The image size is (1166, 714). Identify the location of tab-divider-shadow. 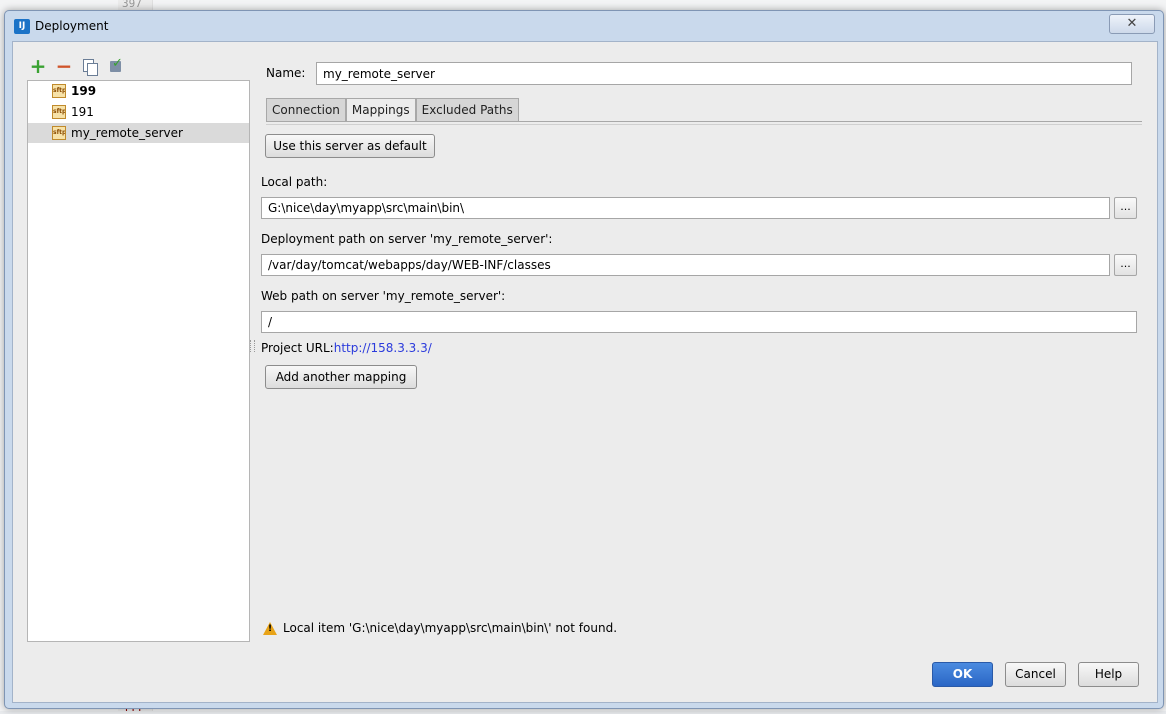
(704, 124).